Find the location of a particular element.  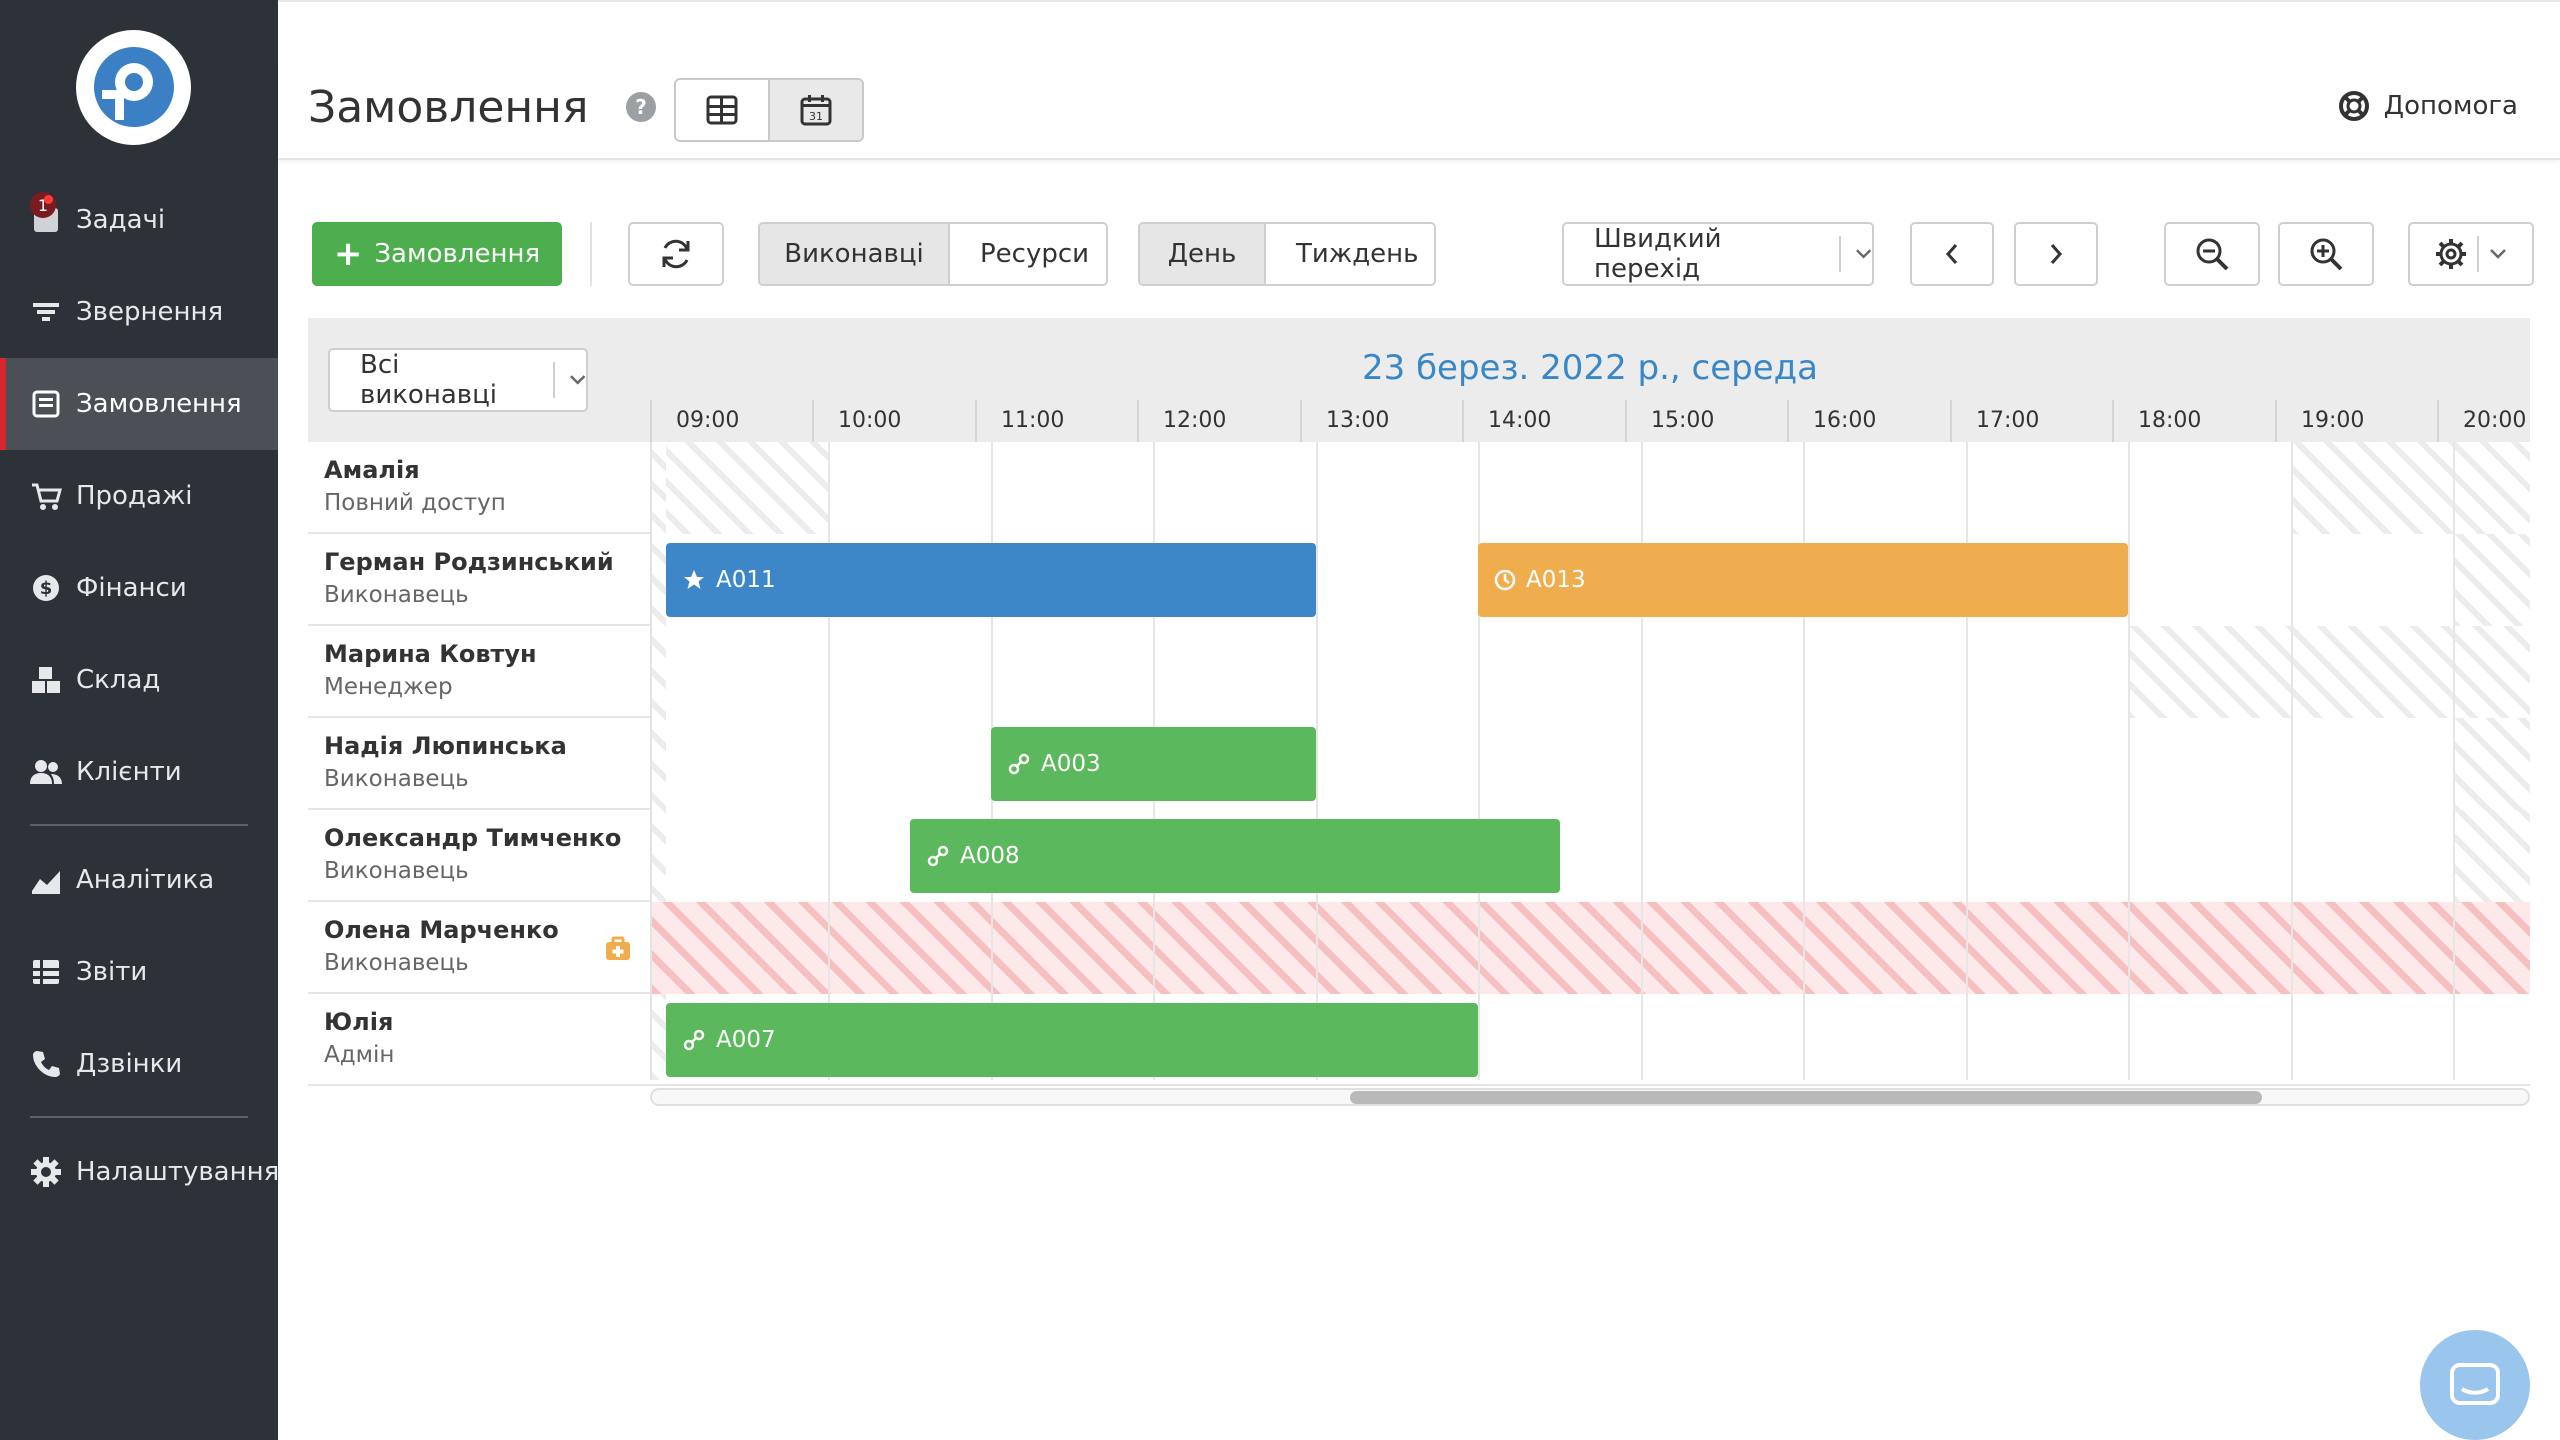

quick-jump-dropdown: Швидкий перехід is located at coordinates (1718, 254).